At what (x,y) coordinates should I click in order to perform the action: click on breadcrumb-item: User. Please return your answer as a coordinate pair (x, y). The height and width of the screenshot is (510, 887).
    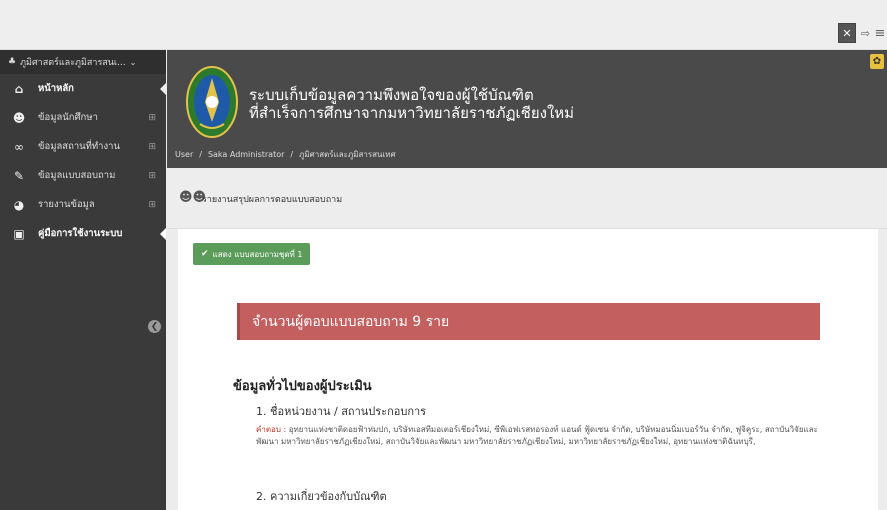
    Looking at the image, I should click on (184, 154).